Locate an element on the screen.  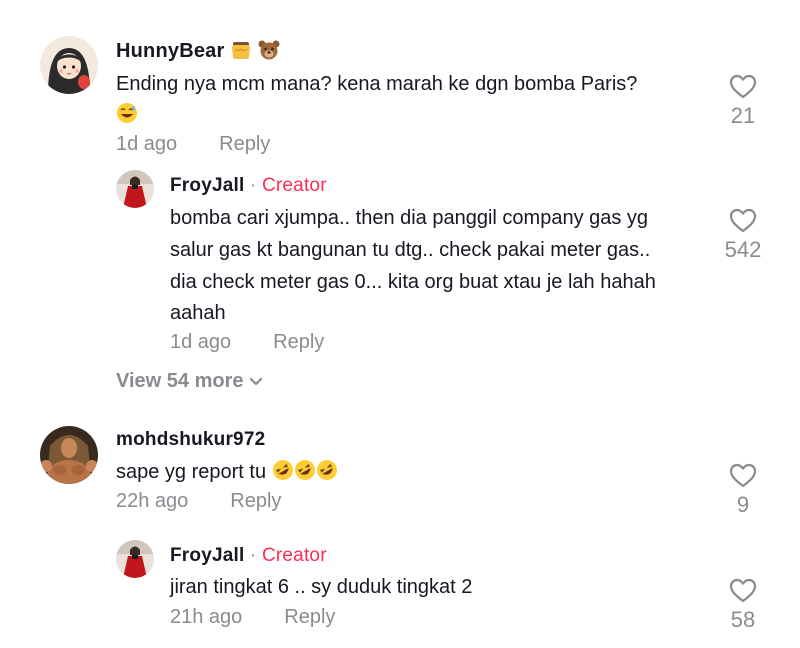
view-more-label: View 54 more is located at coordinates (179, 381).